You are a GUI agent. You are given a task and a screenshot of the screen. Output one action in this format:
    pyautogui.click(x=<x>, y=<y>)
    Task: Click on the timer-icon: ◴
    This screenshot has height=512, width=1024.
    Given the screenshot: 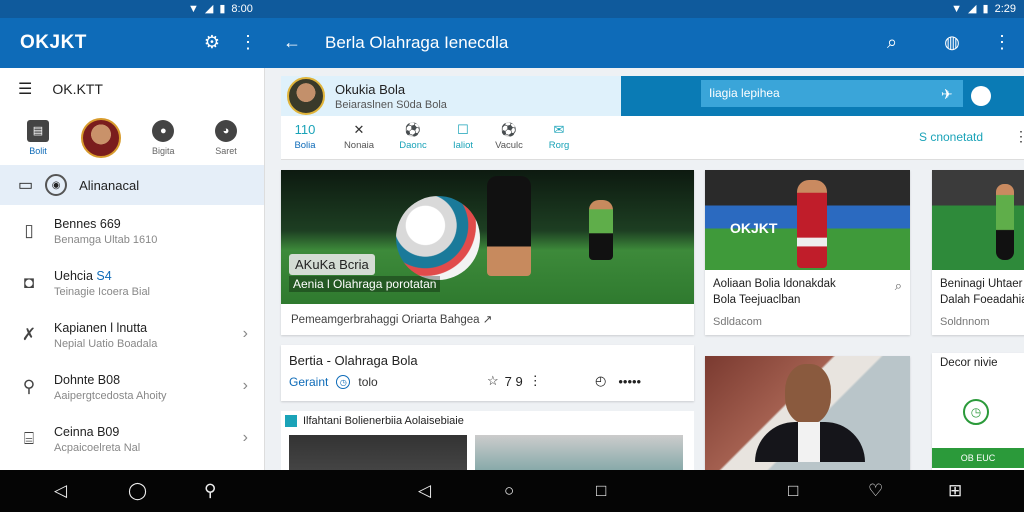 What is the action you would take?
    pyautogui.click(x=600, y=381)
    